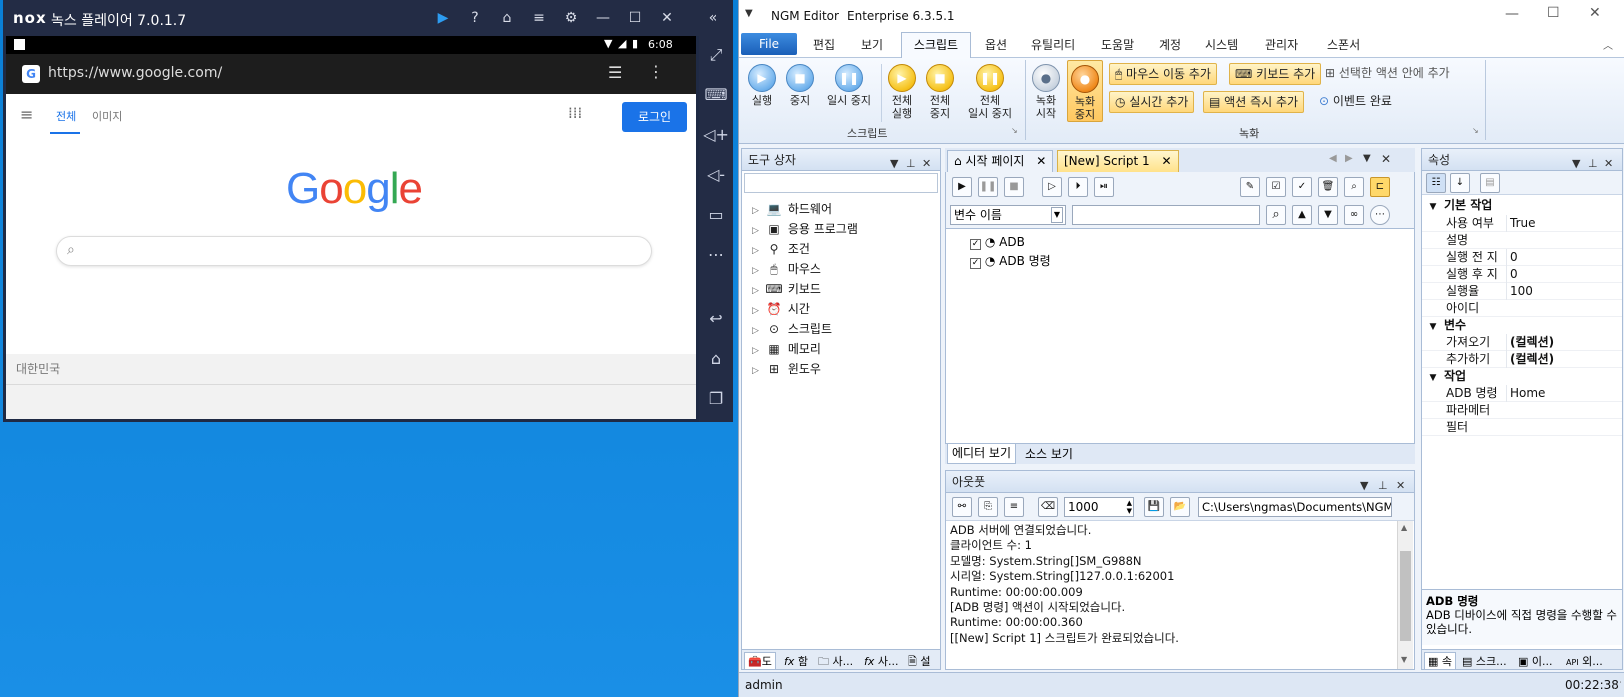  What do you see at coordinates (603, 18) in the screenshot?
I see `minimize-icon: —` at bounding box center [603, 18].